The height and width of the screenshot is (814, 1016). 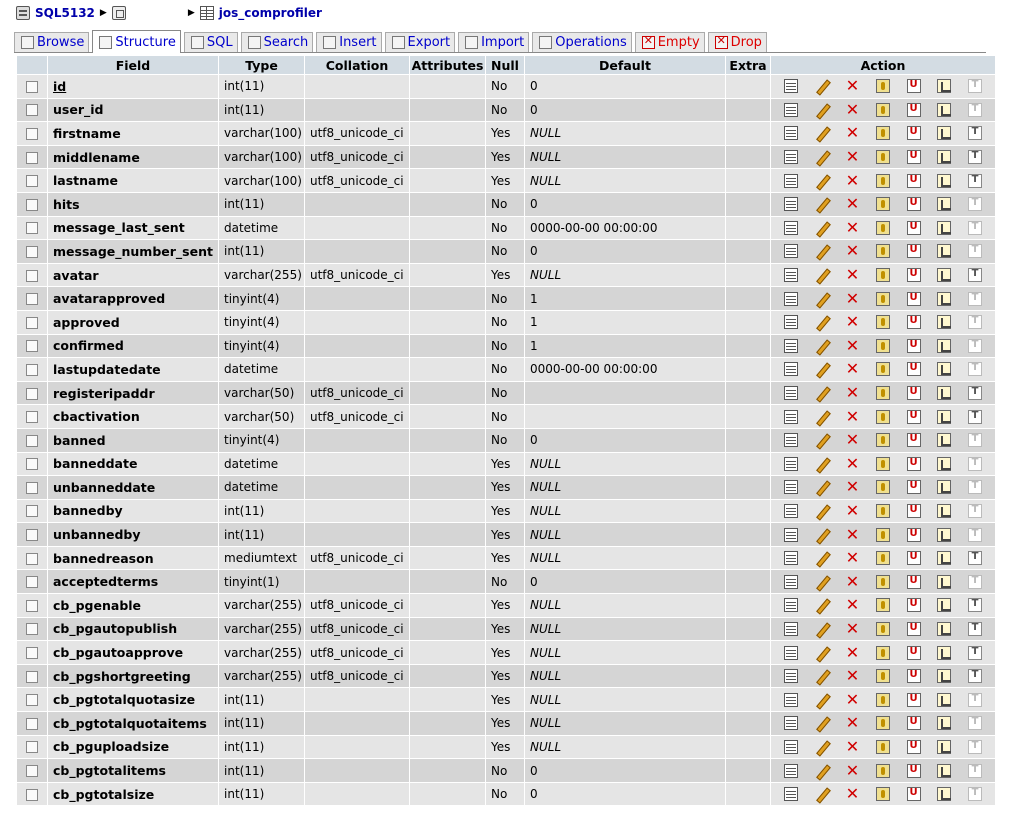 I want to click on tab-browse: Browse, so click(x=52, y=42).